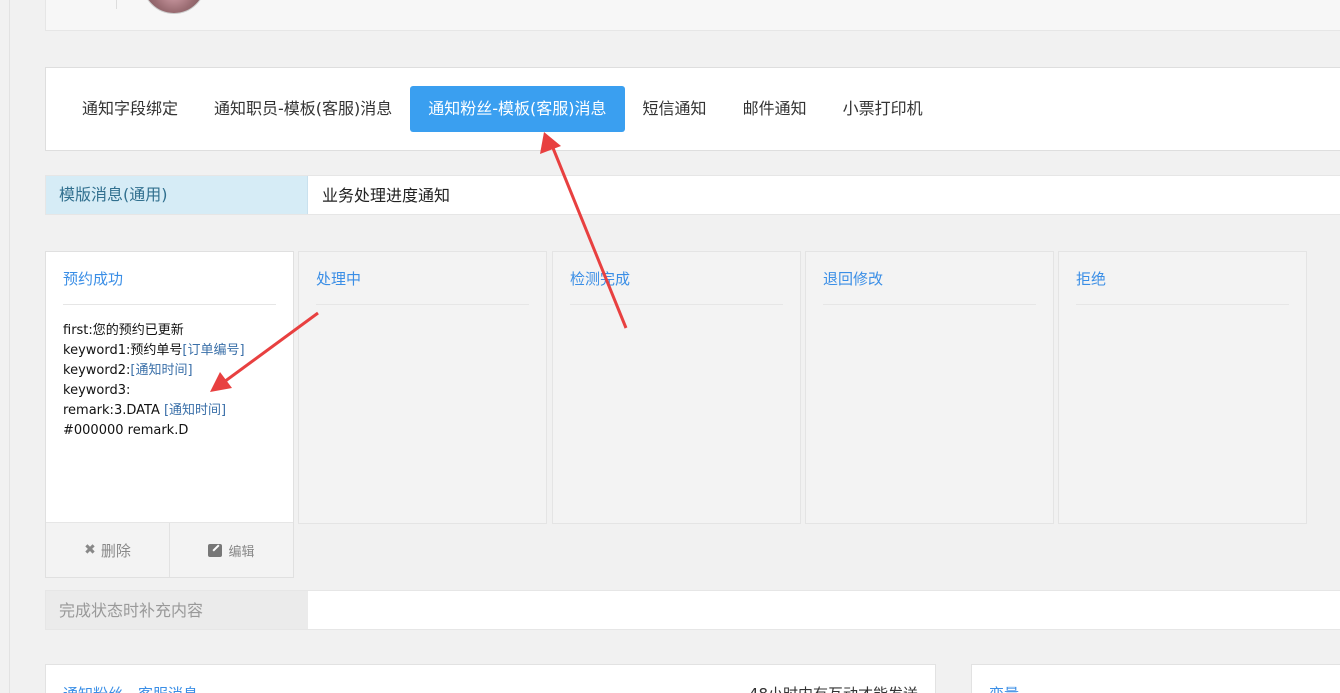 This screenshot has height=693, width=1340. What do you see at coordinates (93, 279) in the screenshot?
I see `card-title: 预约成功` at bounding box center [93, 279].